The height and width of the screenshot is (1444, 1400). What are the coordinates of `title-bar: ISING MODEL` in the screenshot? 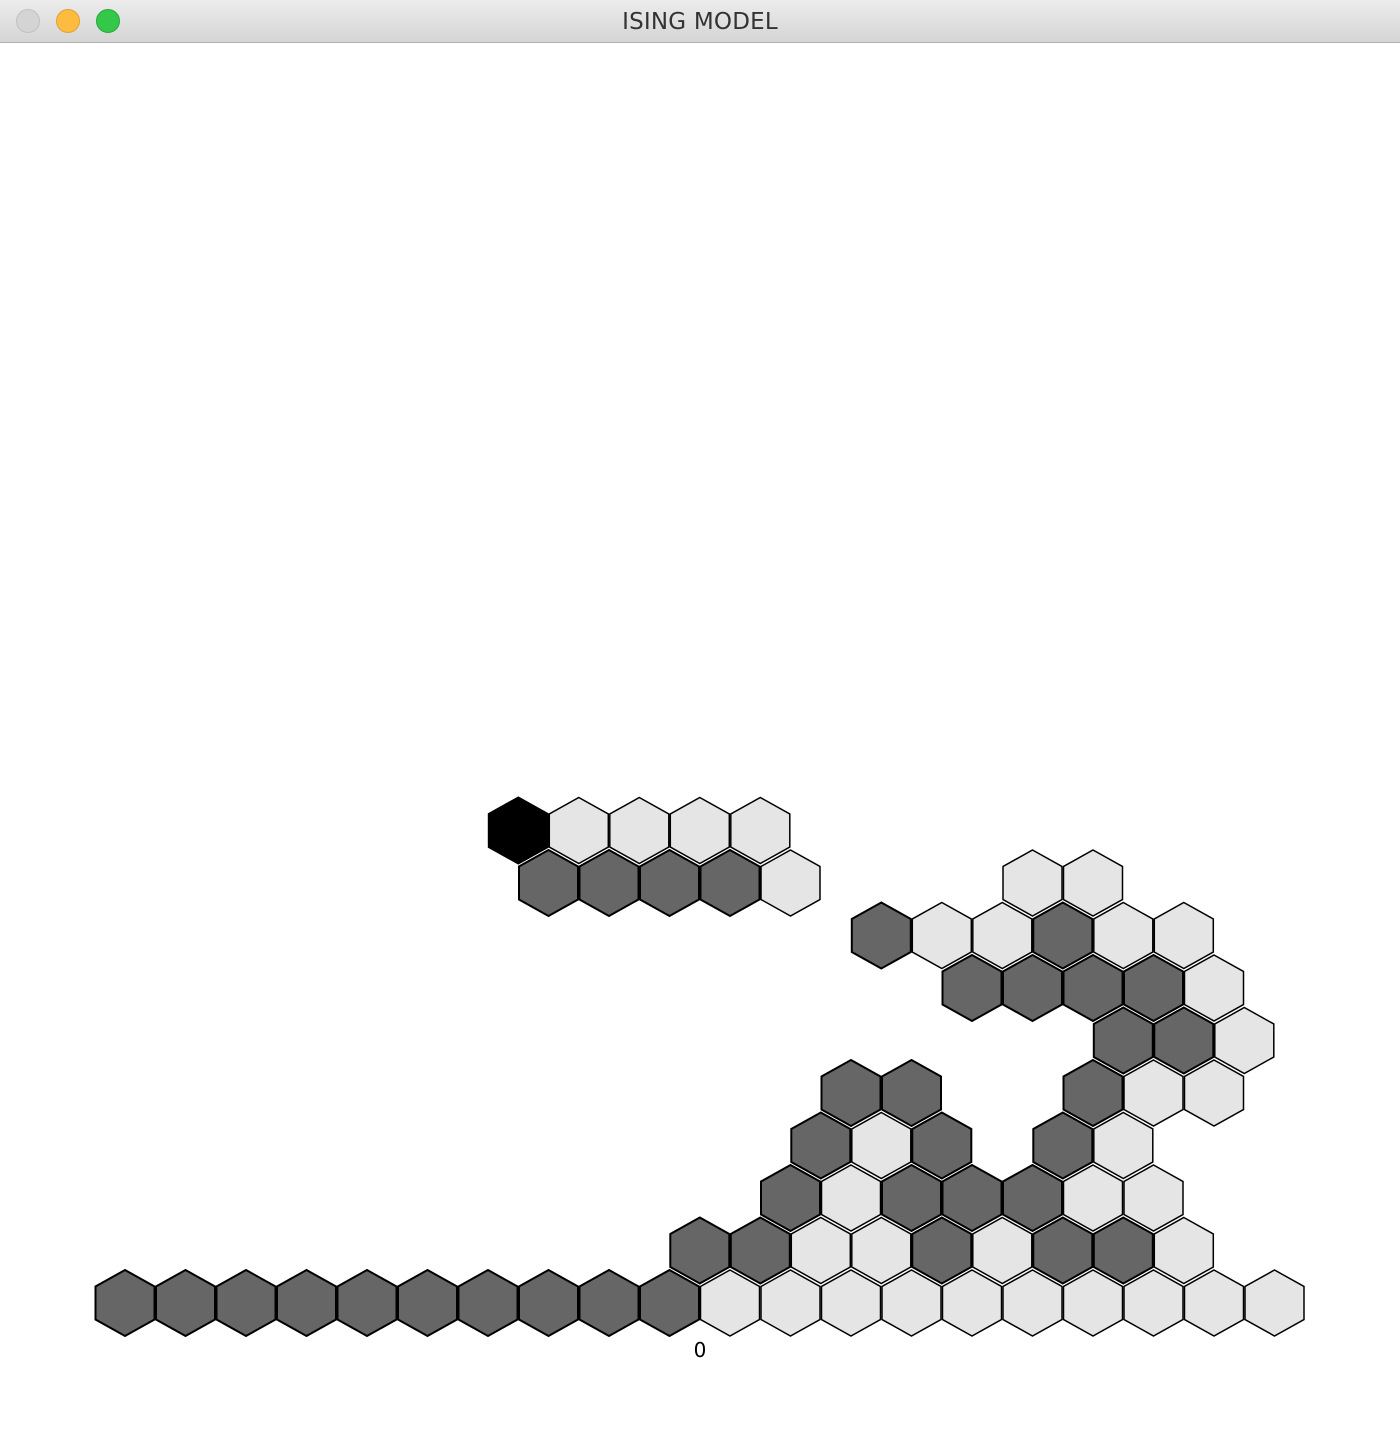 It's located at (700, 21).